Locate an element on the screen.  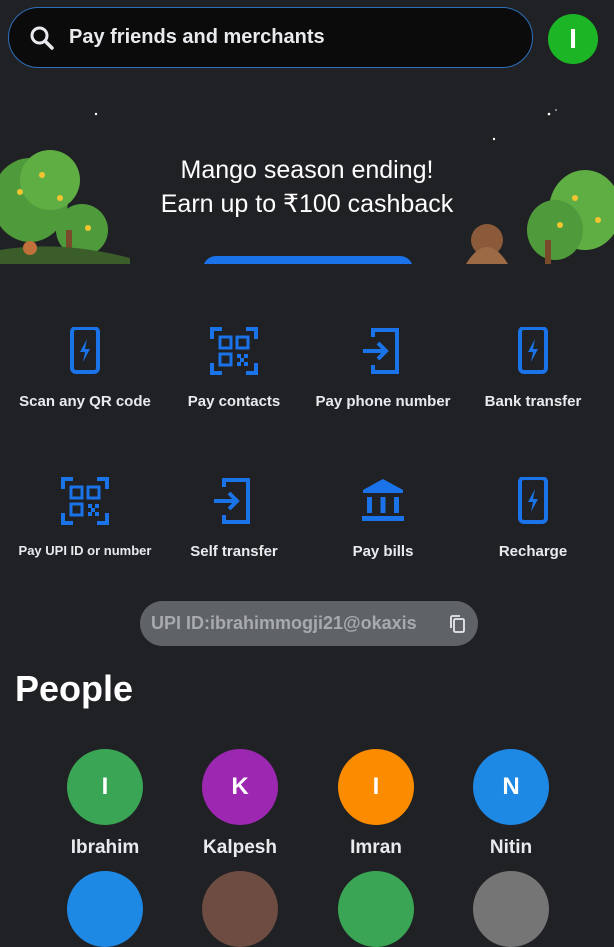
person-contact: N Nitin is located at coordinates (511, 804).